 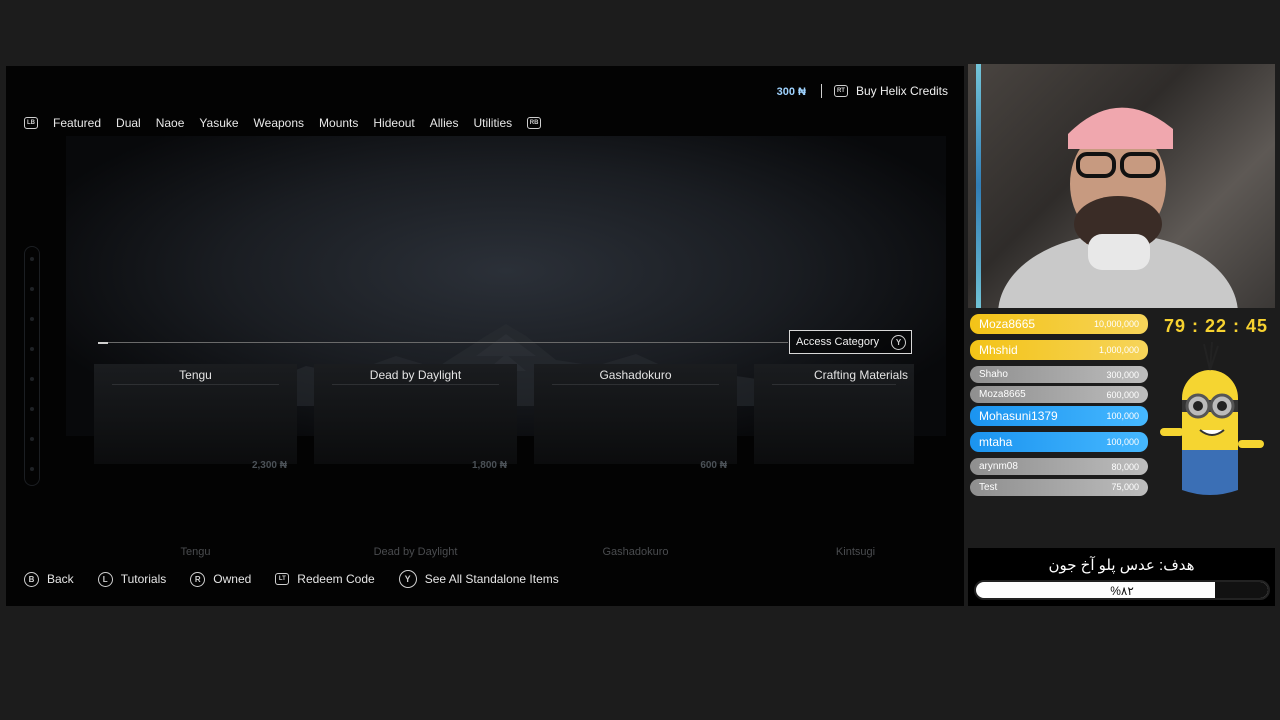 I want to click on leaderboard-row: Mhshid 1,000,000, so click(x=1059, y=350).